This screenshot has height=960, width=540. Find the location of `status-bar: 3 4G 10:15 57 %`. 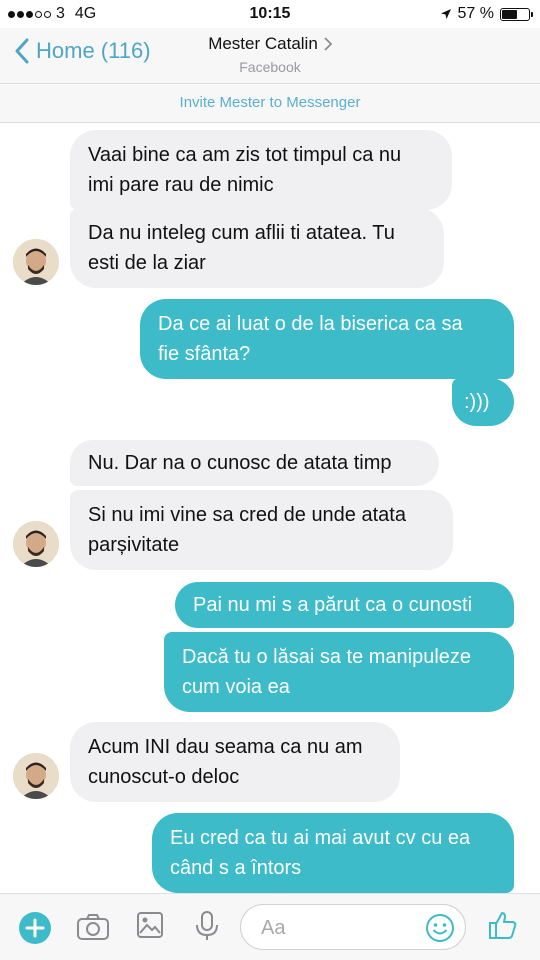

status-bar: 3 4G 10:15 57 % is located at coordinates (270, 14).